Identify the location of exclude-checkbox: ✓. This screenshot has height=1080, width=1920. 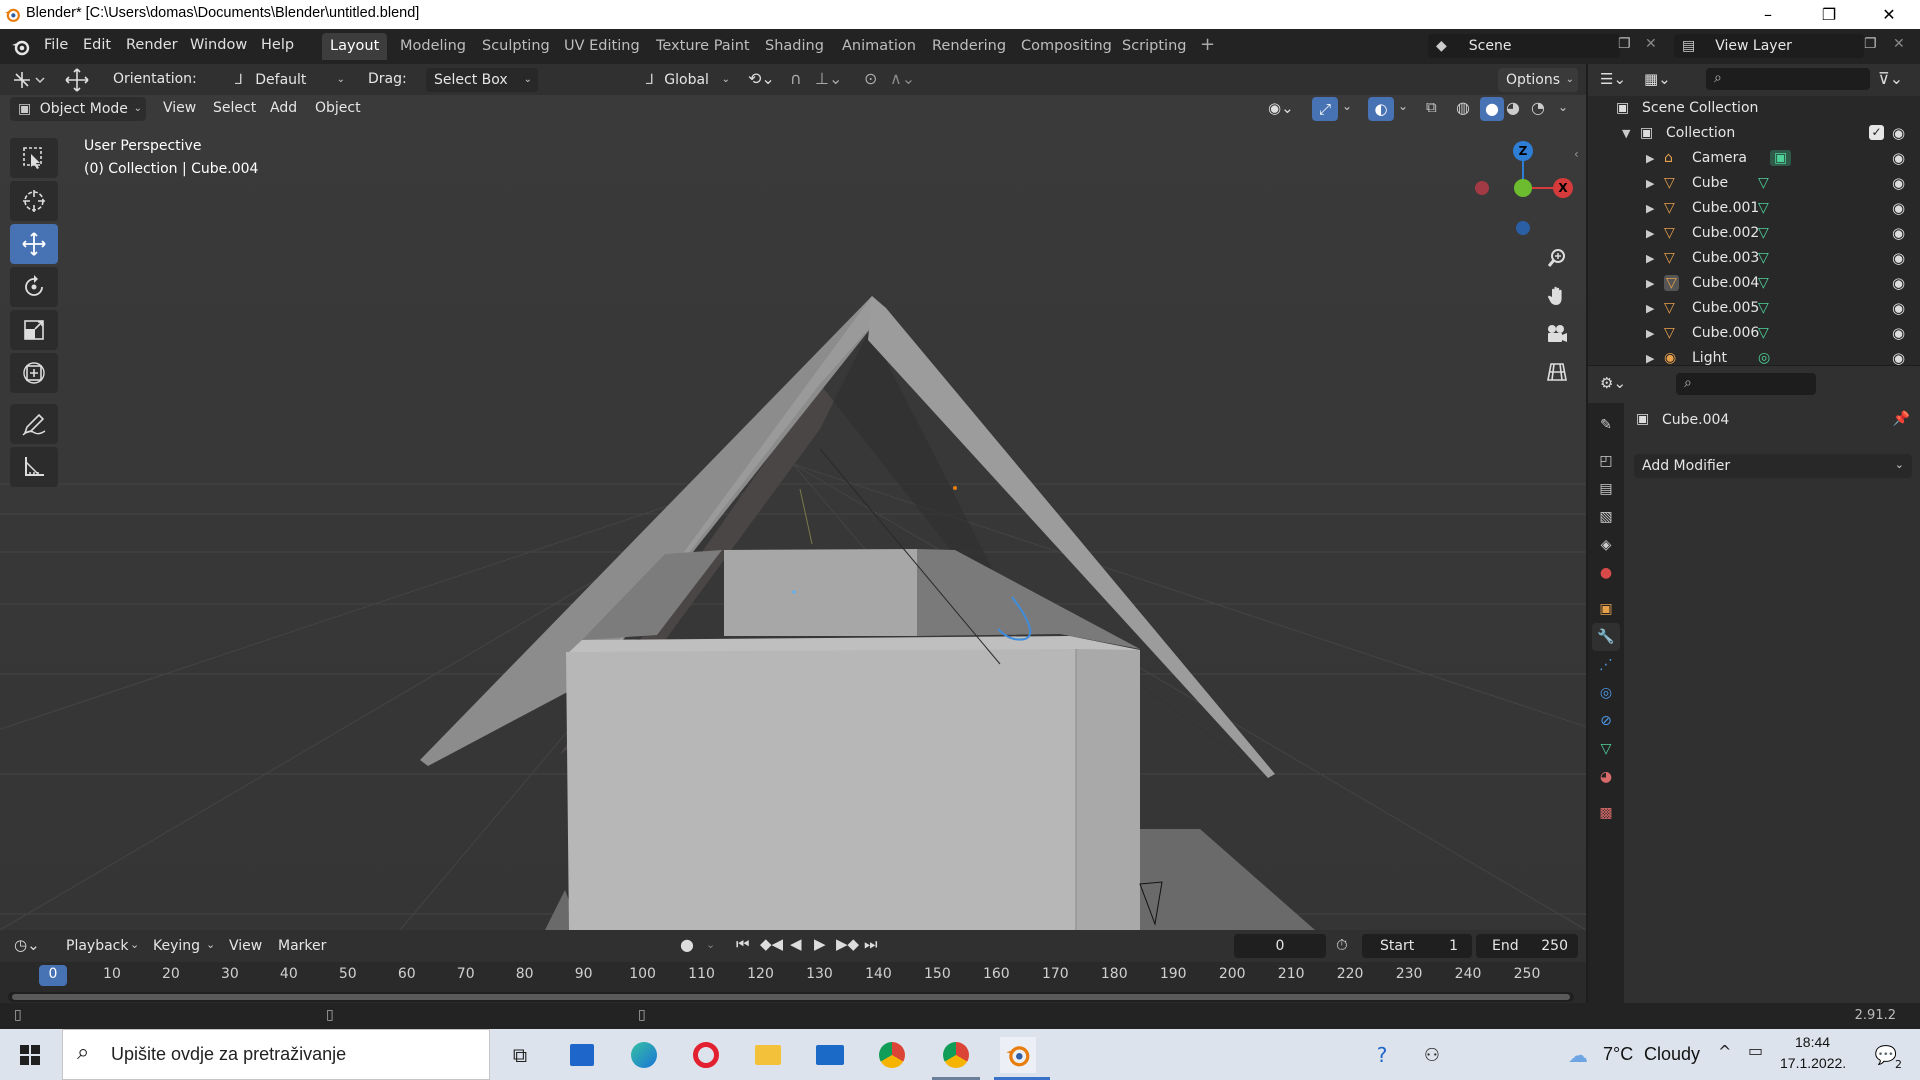
(1876, 132).